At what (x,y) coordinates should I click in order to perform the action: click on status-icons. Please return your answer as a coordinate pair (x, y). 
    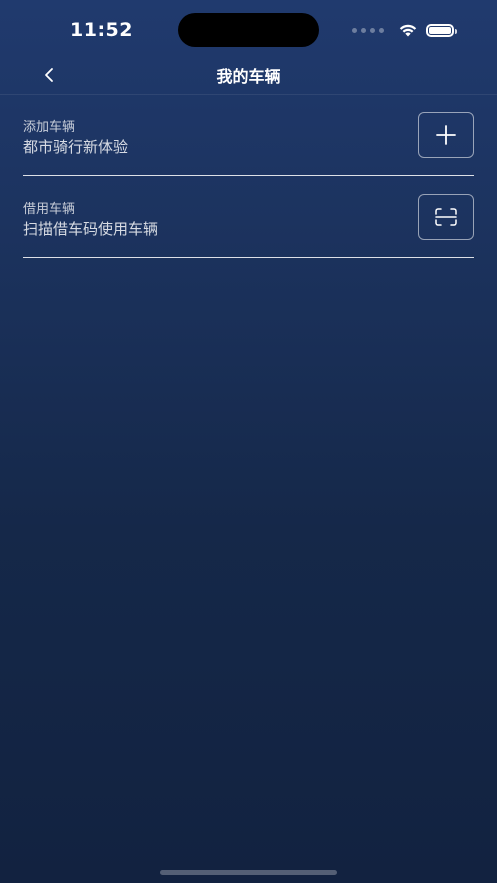
    Looking at the image, I should click on (404, 30).